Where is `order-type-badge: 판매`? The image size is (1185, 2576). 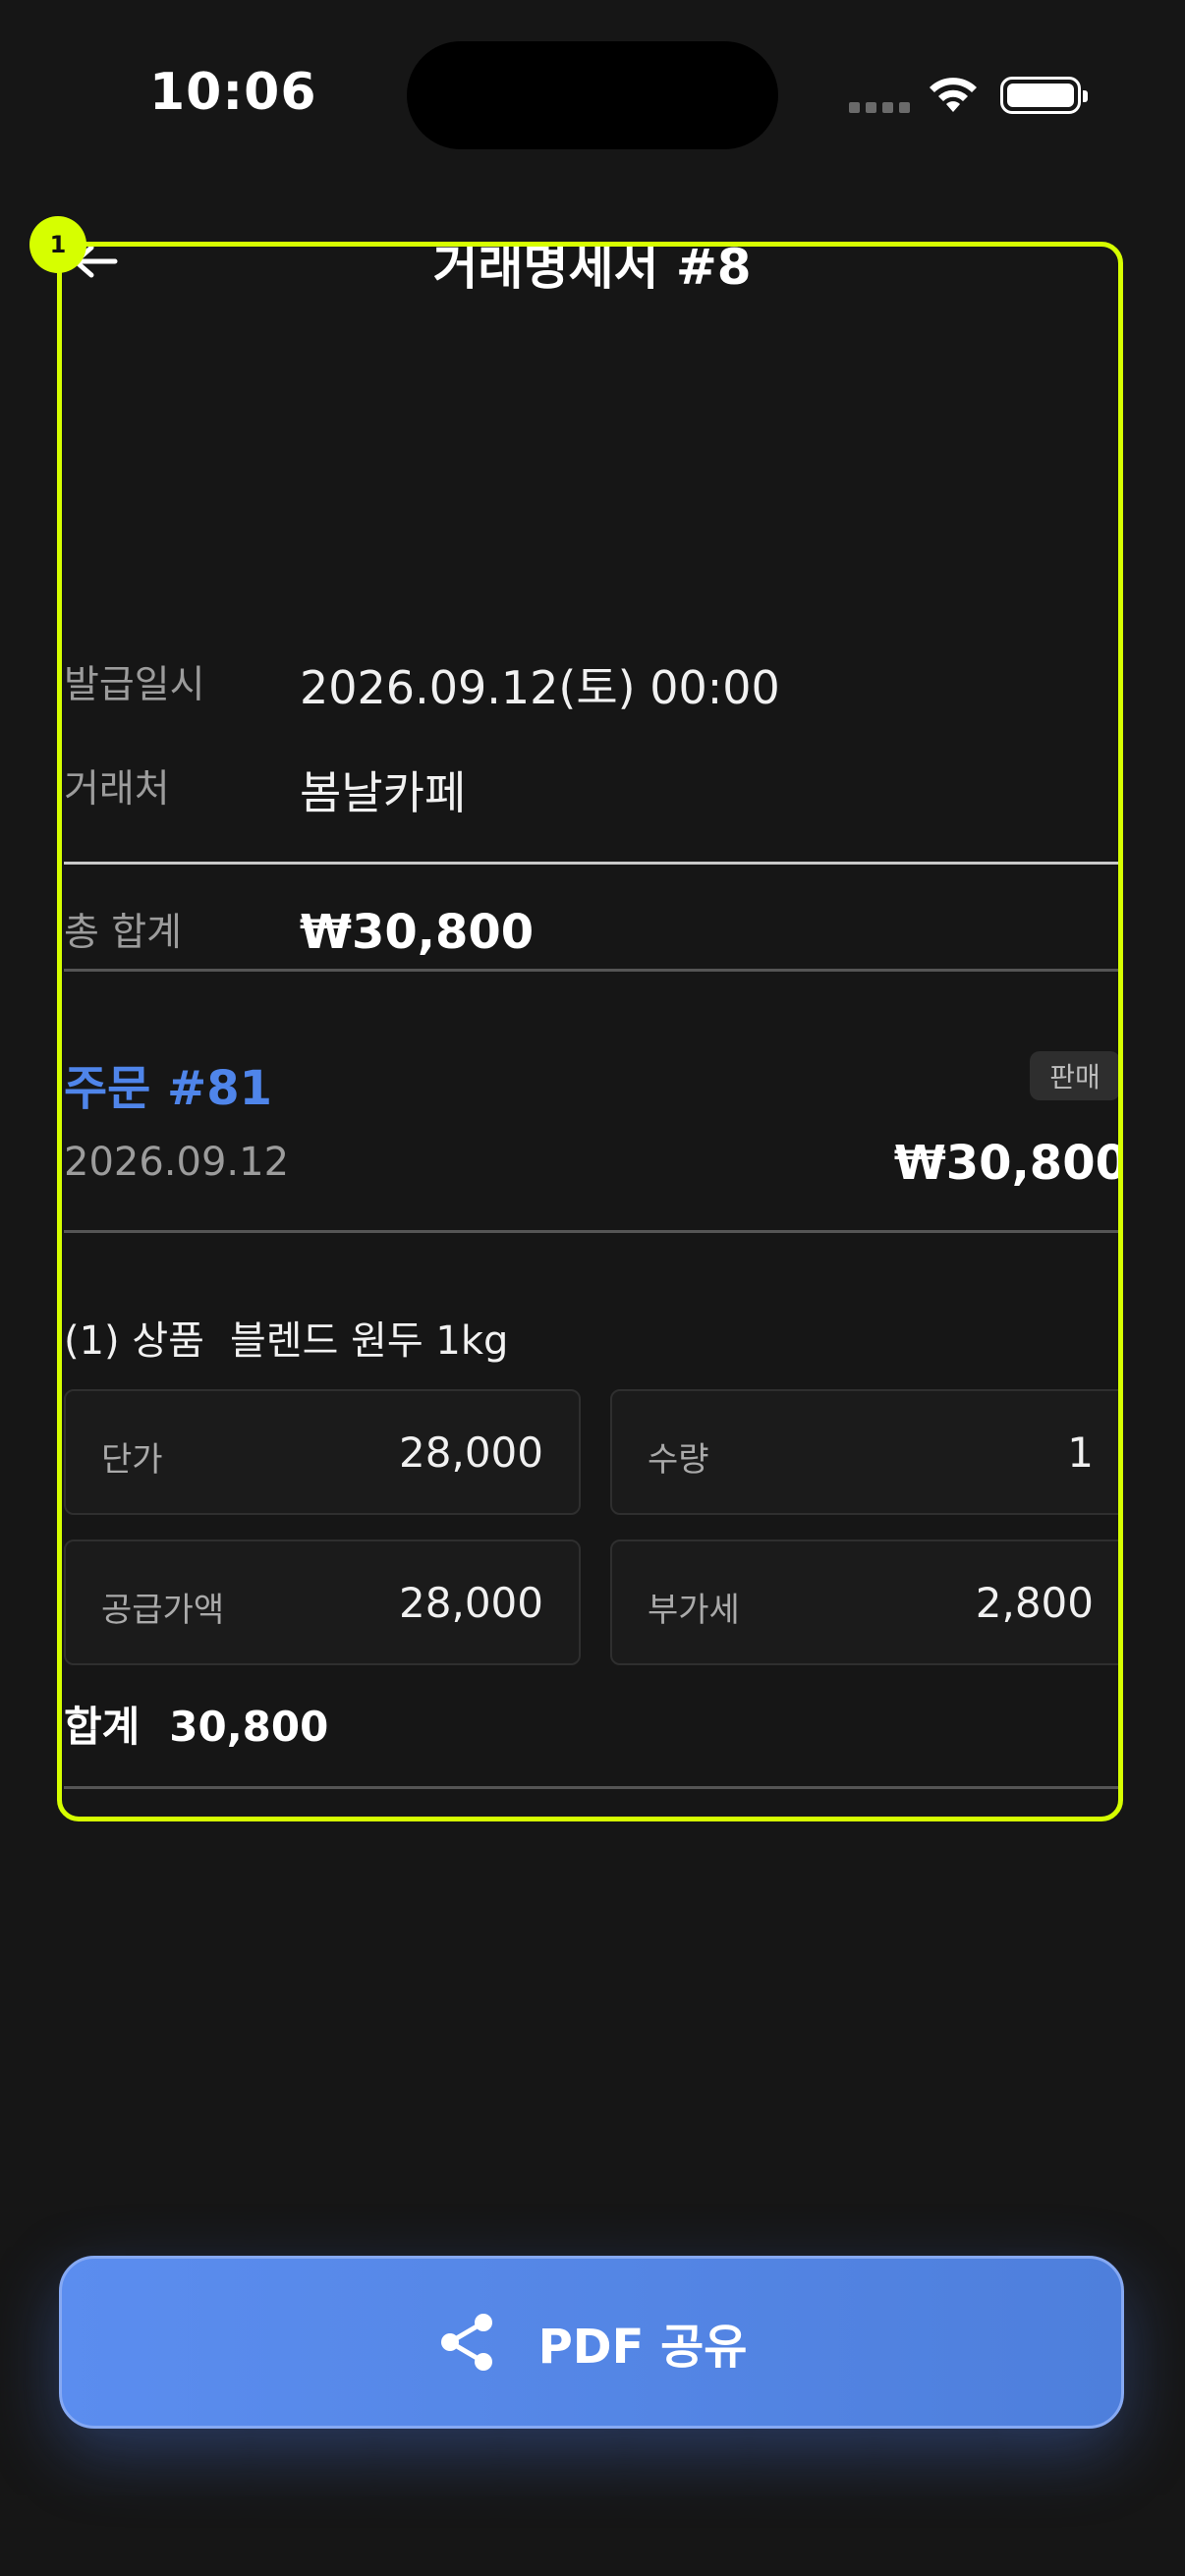 order-type-badge: 판매 is located at coordinates (1074, 1075).